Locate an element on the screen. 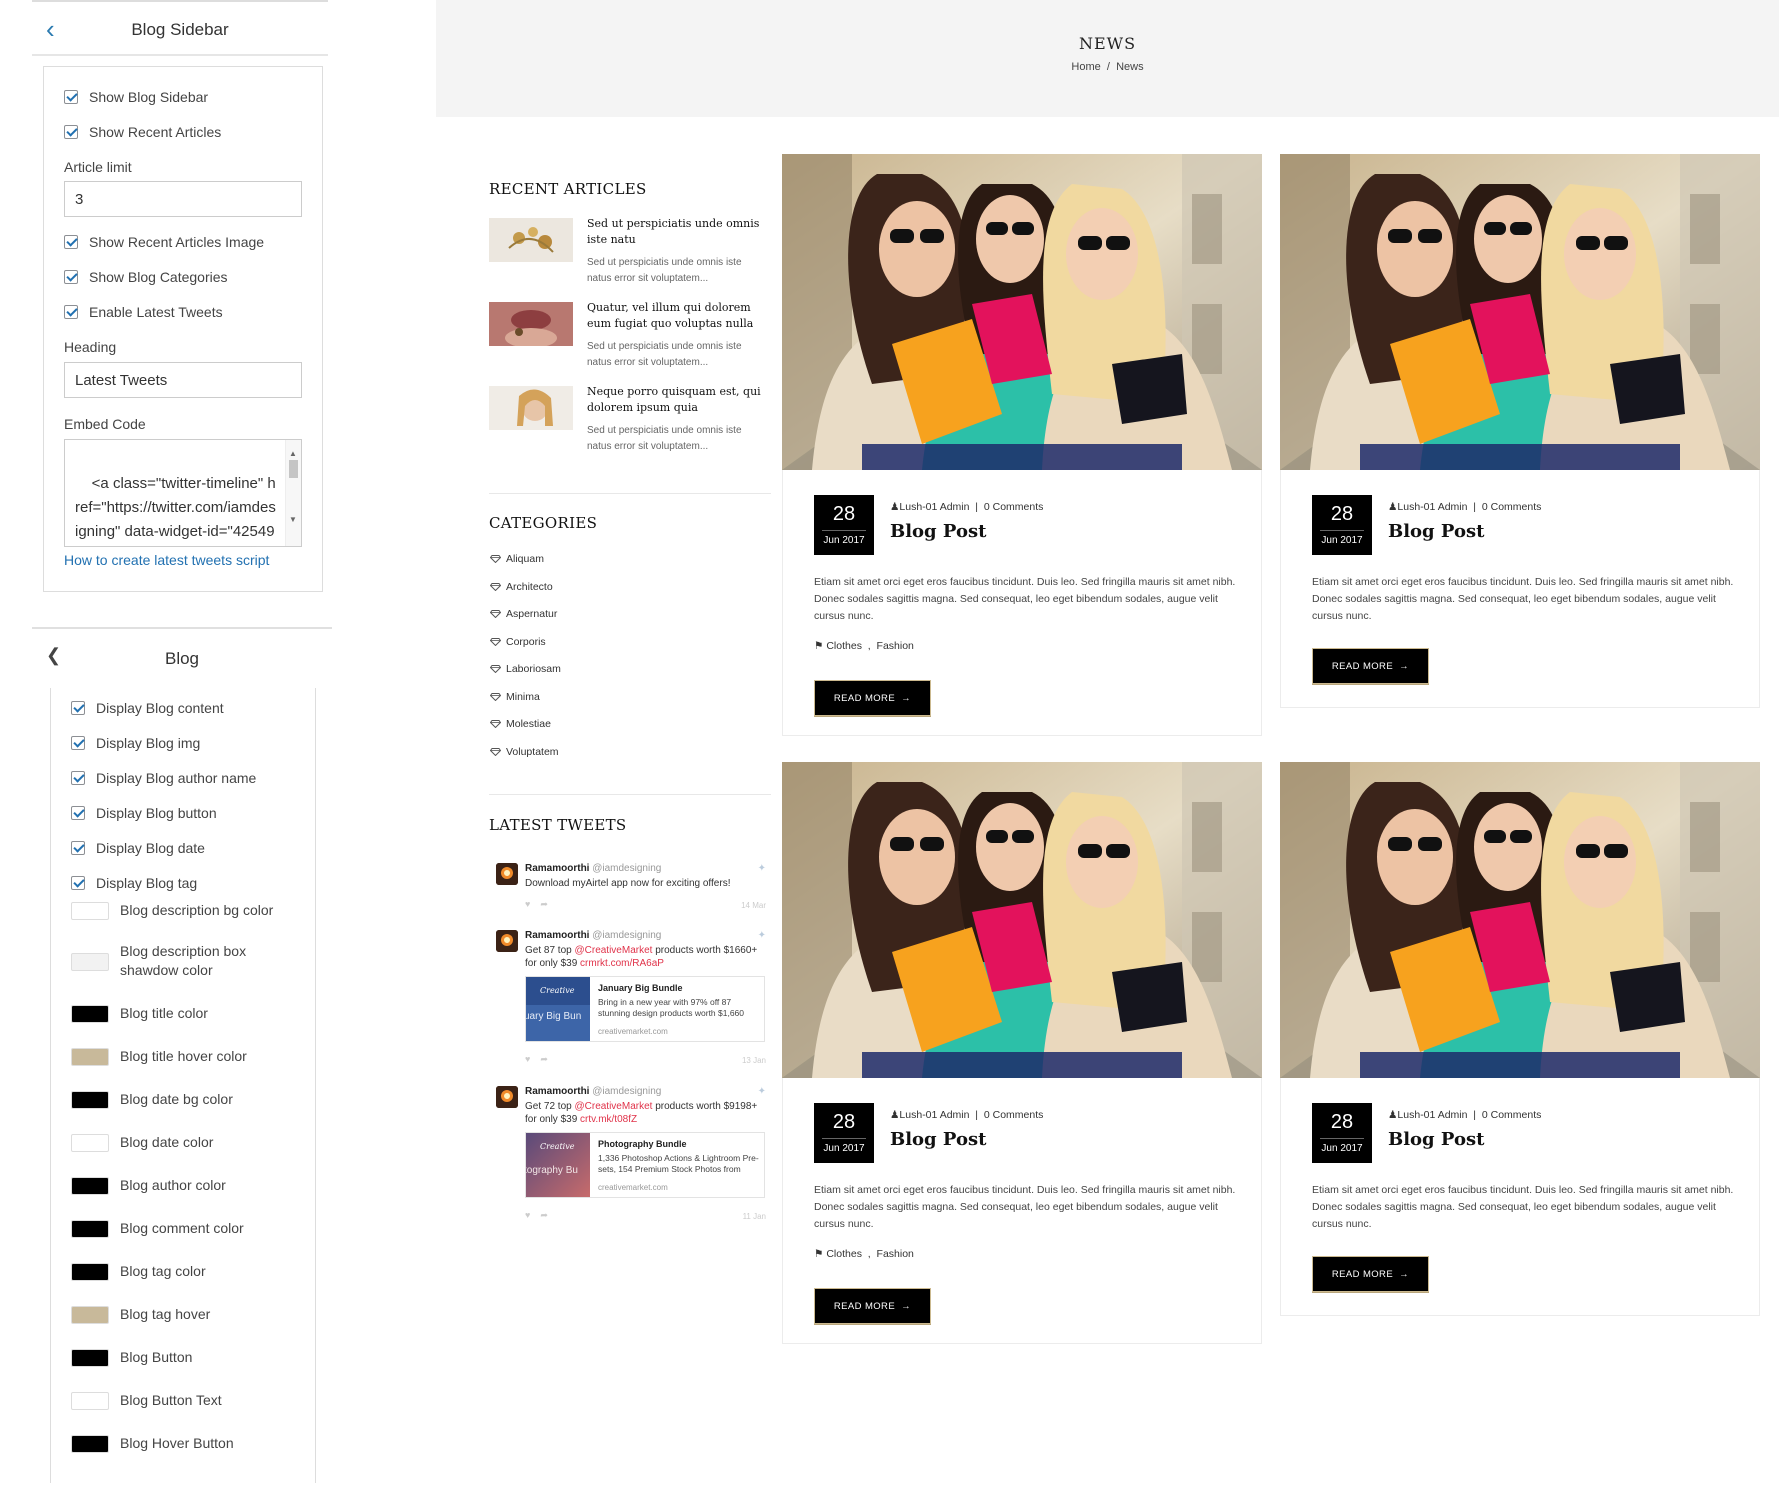  blog-option-checkbox: Display Blog content is located at coordinates (147, 708).